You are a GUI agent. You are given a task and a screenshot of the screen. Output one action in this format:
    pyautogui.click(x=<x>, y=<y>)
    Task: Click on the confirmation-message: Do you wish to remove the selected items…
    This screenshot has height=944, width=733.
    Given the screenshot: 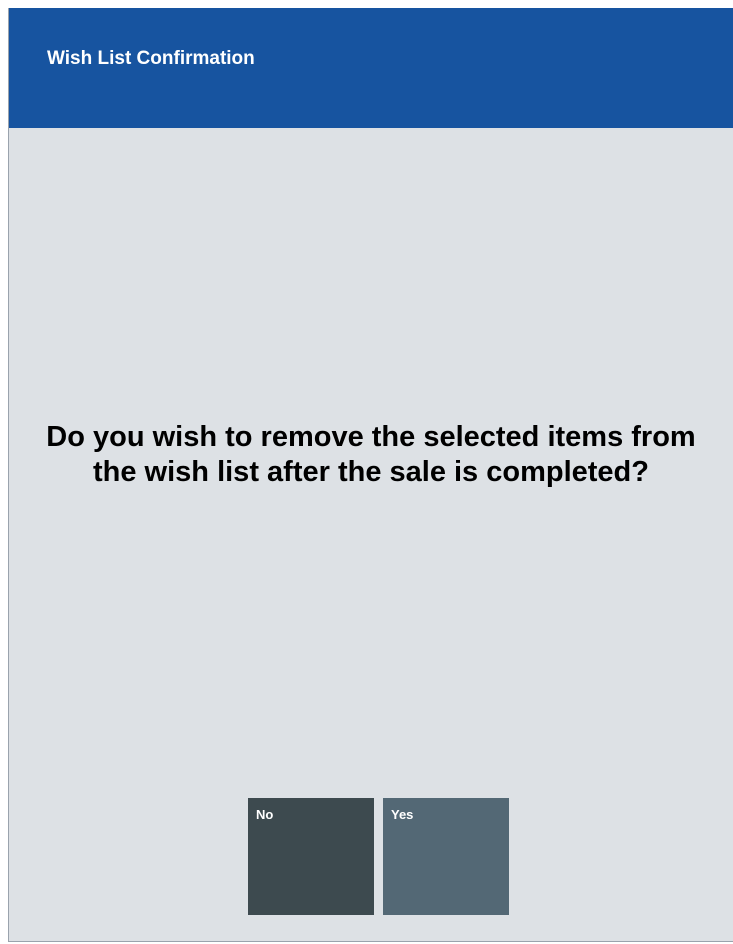 What is the action you would take?
    pyautogui.click(x=371, y=454)
    